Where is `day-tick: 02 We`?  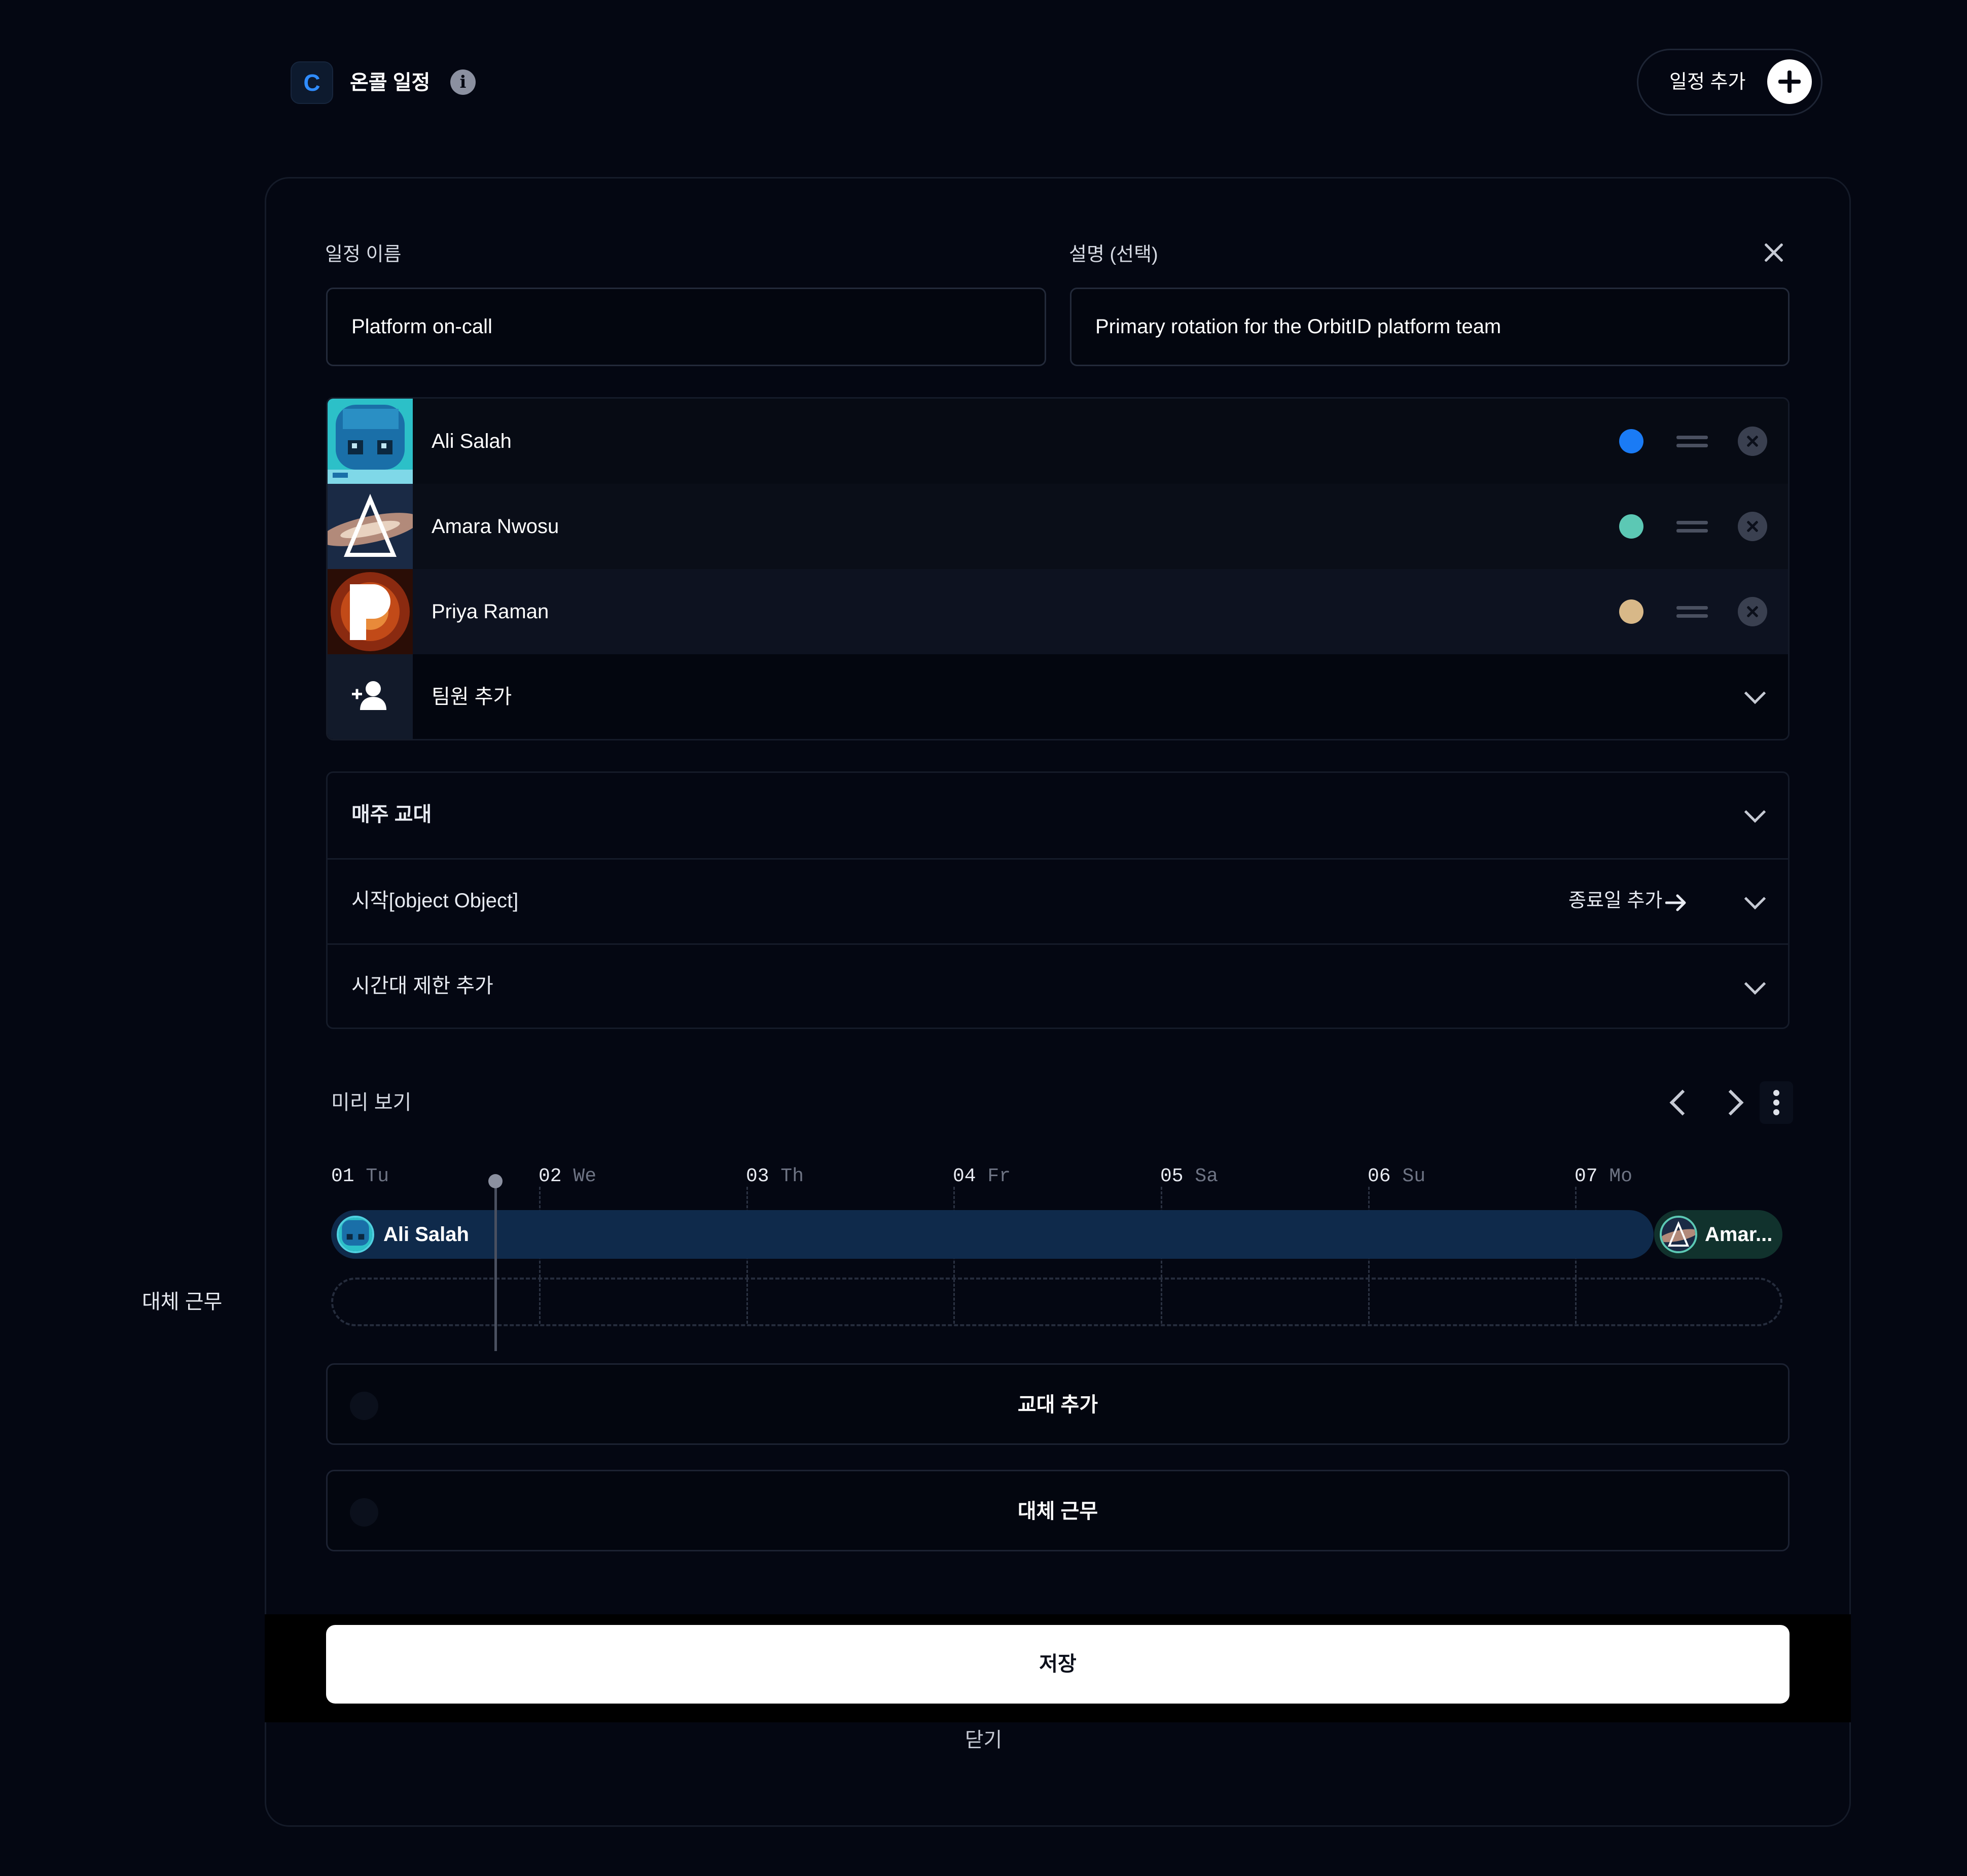
day-tick: 02 We is located at coordinates (568, 1176).